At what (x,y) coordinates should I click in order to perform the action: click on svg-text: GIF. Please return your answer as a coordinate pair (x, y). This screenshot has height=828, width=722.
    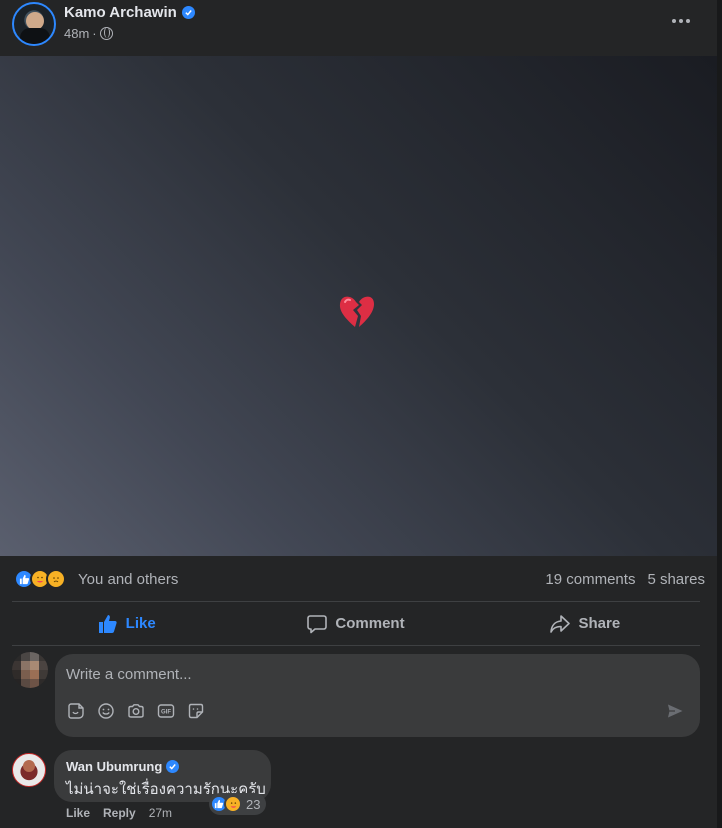
    Looking at the image, I should click on (166, 713).